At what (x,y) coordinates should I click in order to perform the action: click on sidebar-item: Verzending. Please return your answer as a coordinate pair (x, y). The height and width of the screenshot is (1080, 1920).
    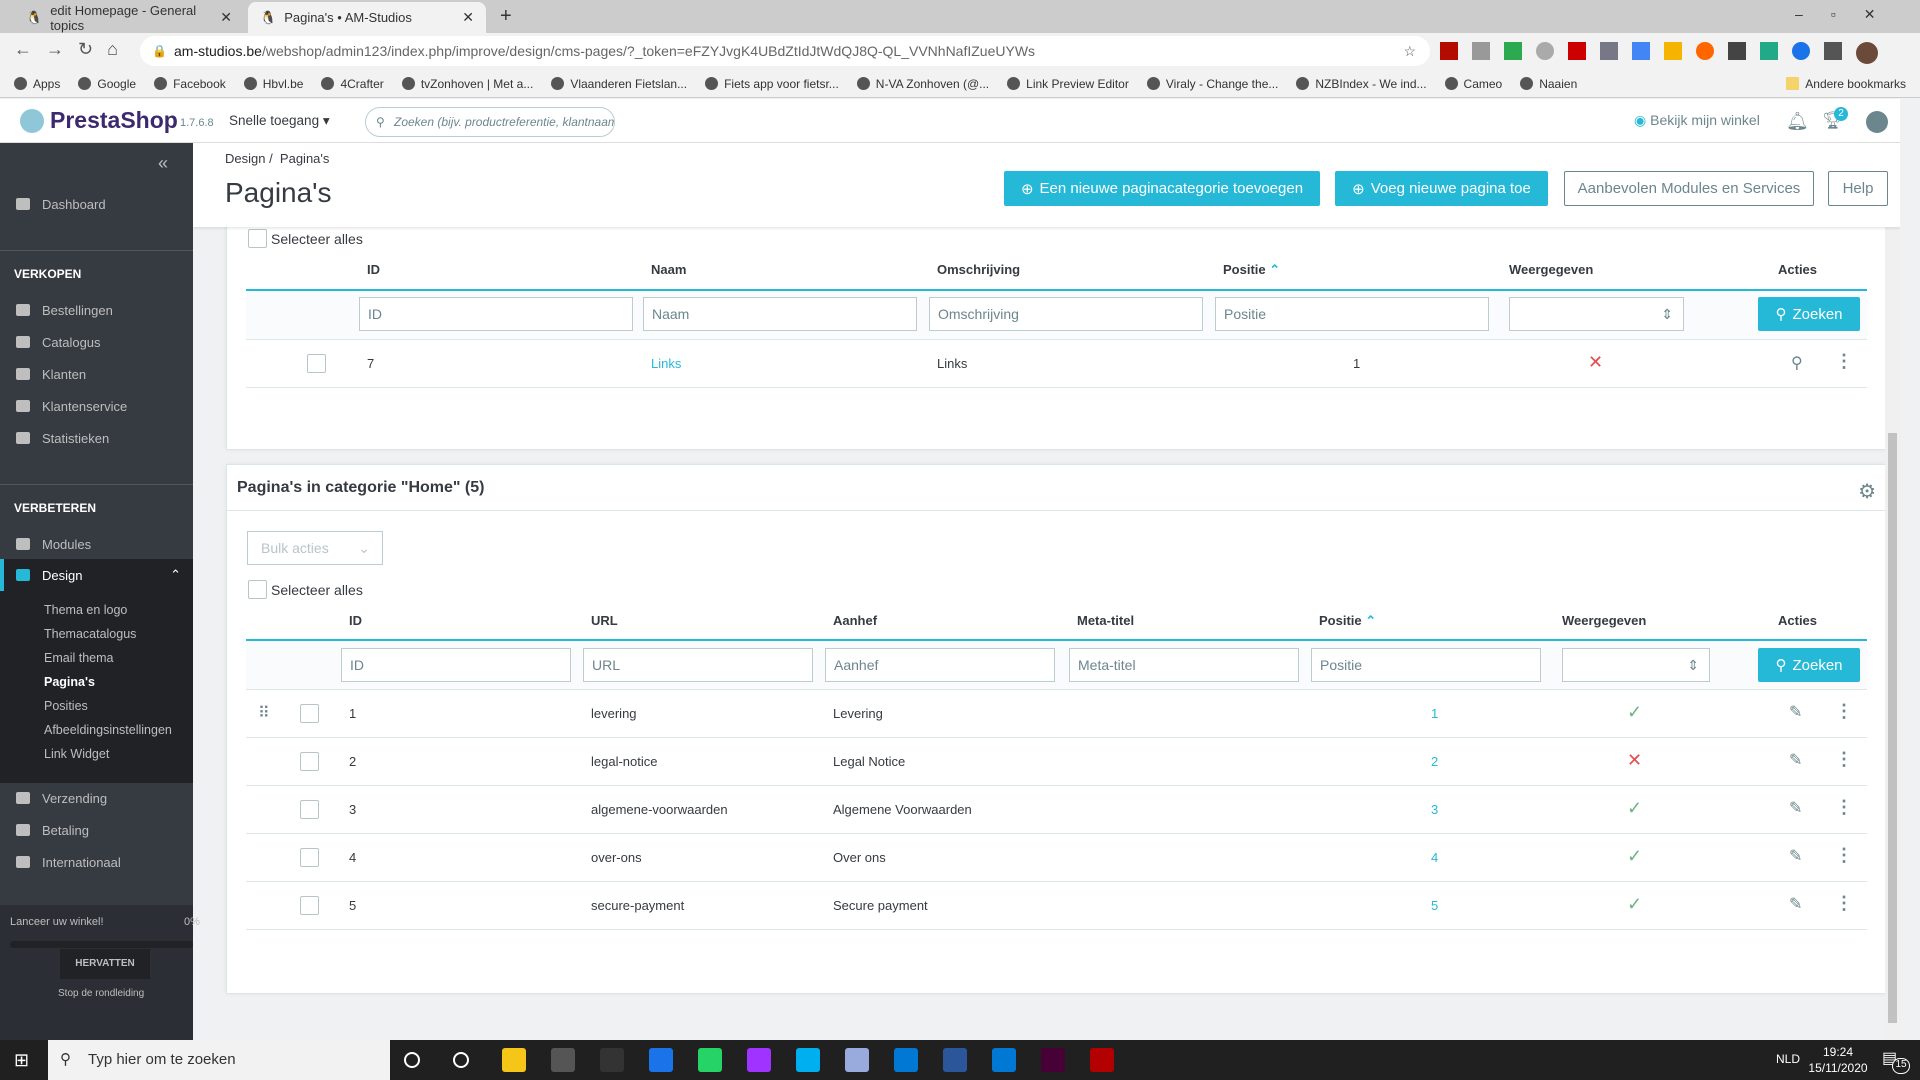
    Looking at the image, I should click on (96, 798).